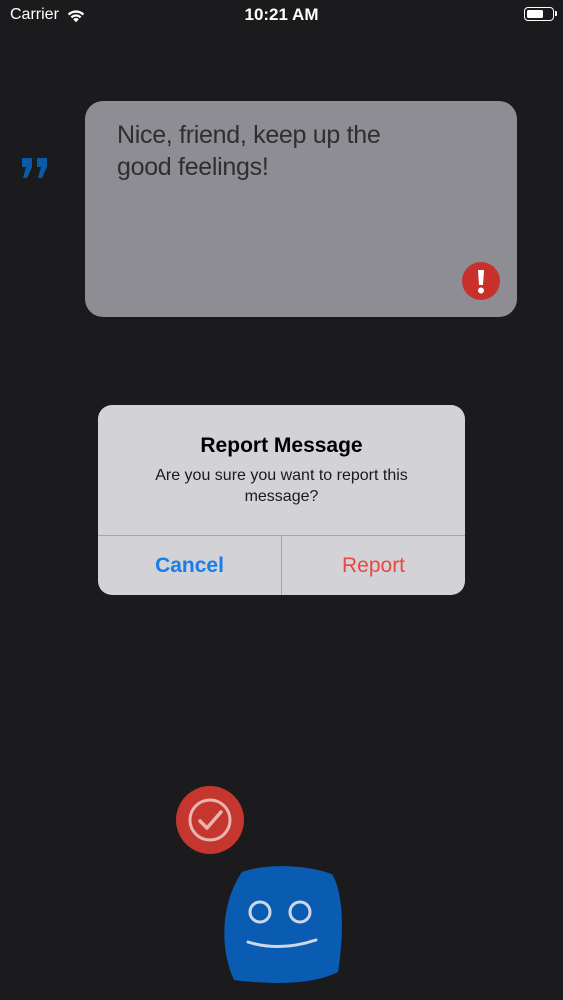 This screenshot has width=563, height=1000. I want to click on status-time: 10:21 AM, so click(281, 14).